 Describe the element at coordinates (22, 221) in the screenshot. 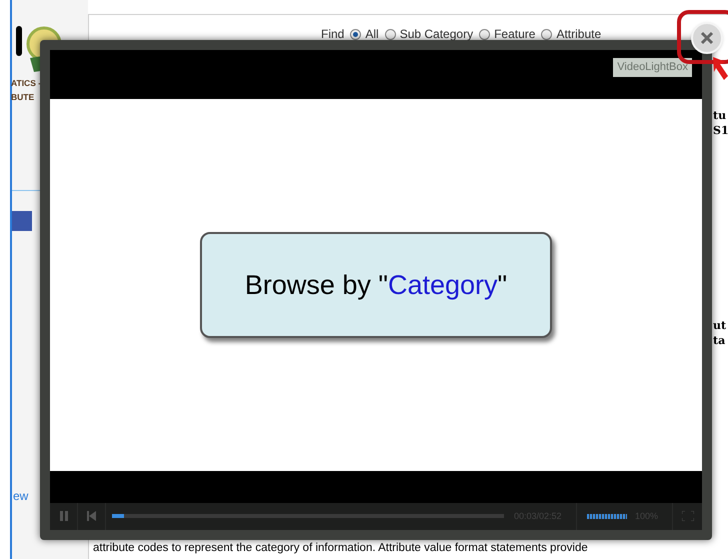

I see `banner-graphic` at that location.